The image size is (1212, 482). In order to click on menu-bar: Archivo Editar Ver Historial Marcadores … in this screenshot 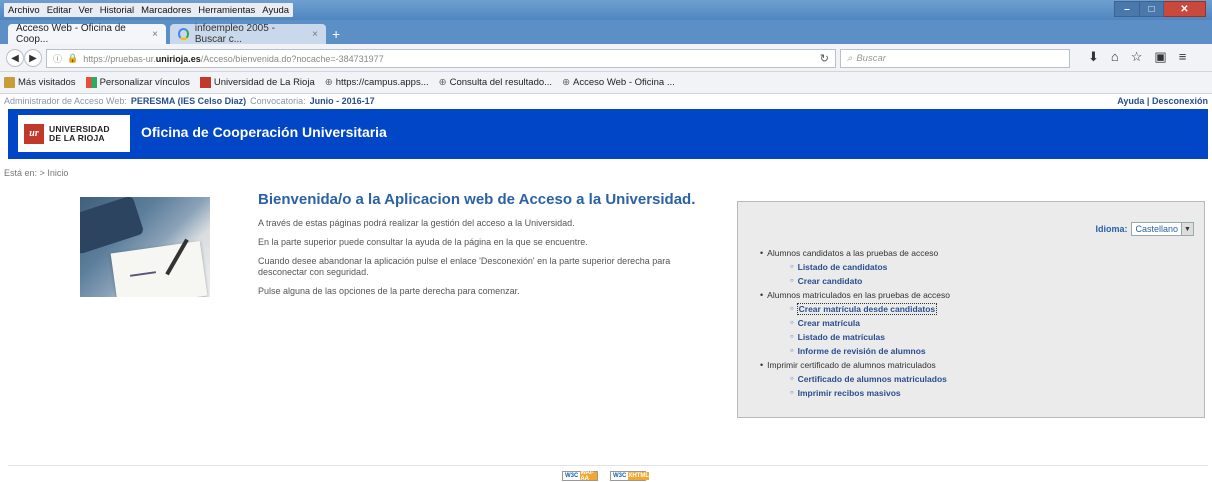, I will do `click(149, 10)`.